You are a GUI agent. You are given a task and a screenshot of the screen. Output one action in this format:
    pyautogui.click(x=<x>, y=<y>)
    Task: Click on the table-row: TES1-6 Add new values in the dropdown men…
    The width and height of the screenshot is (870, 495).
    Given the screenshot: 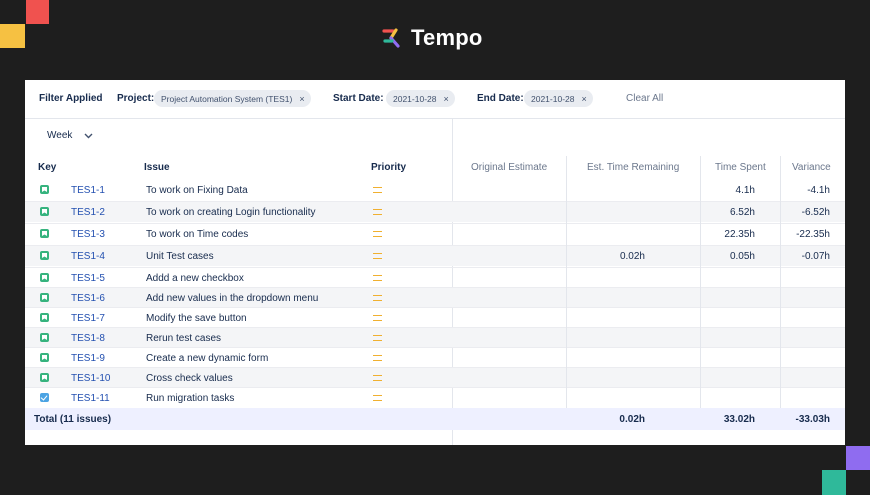 What is the action you would take?
    pyautogui.click(x=435, y=297)
    